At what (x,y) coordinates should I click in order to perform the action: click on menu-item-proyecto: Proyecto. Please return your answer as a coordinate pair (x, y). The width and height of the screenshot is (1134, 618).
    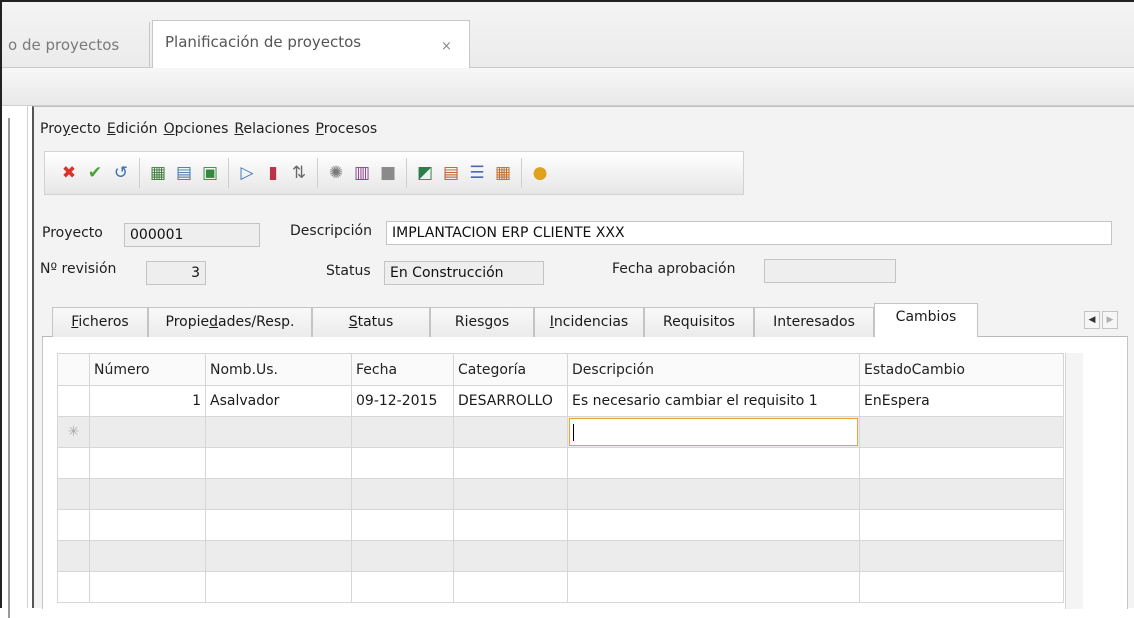
    Looking at the image, I should click on (70, 129).